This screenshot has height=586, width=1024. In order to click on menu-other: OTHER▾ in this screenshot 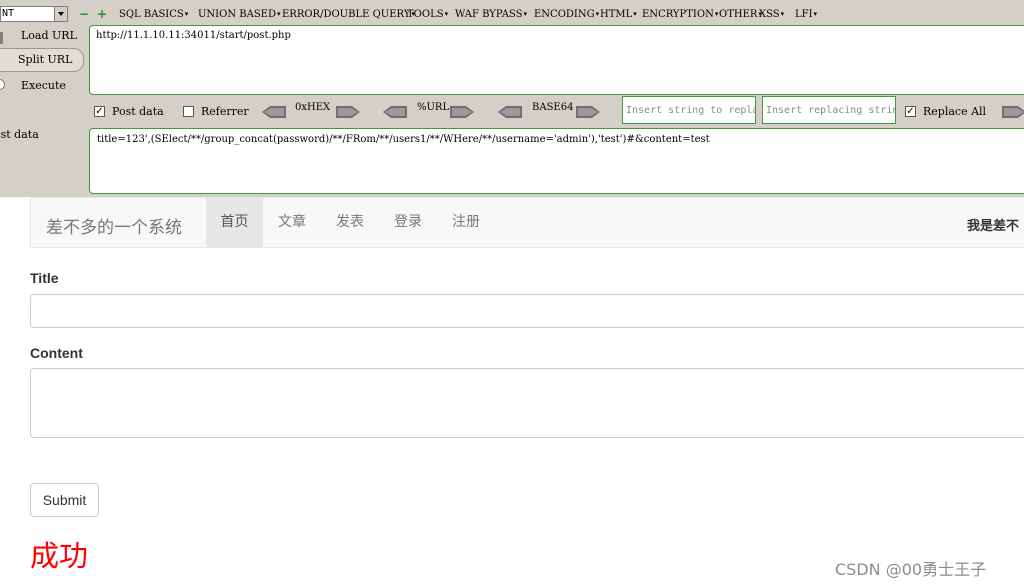, I will do `click(740, 14)`.